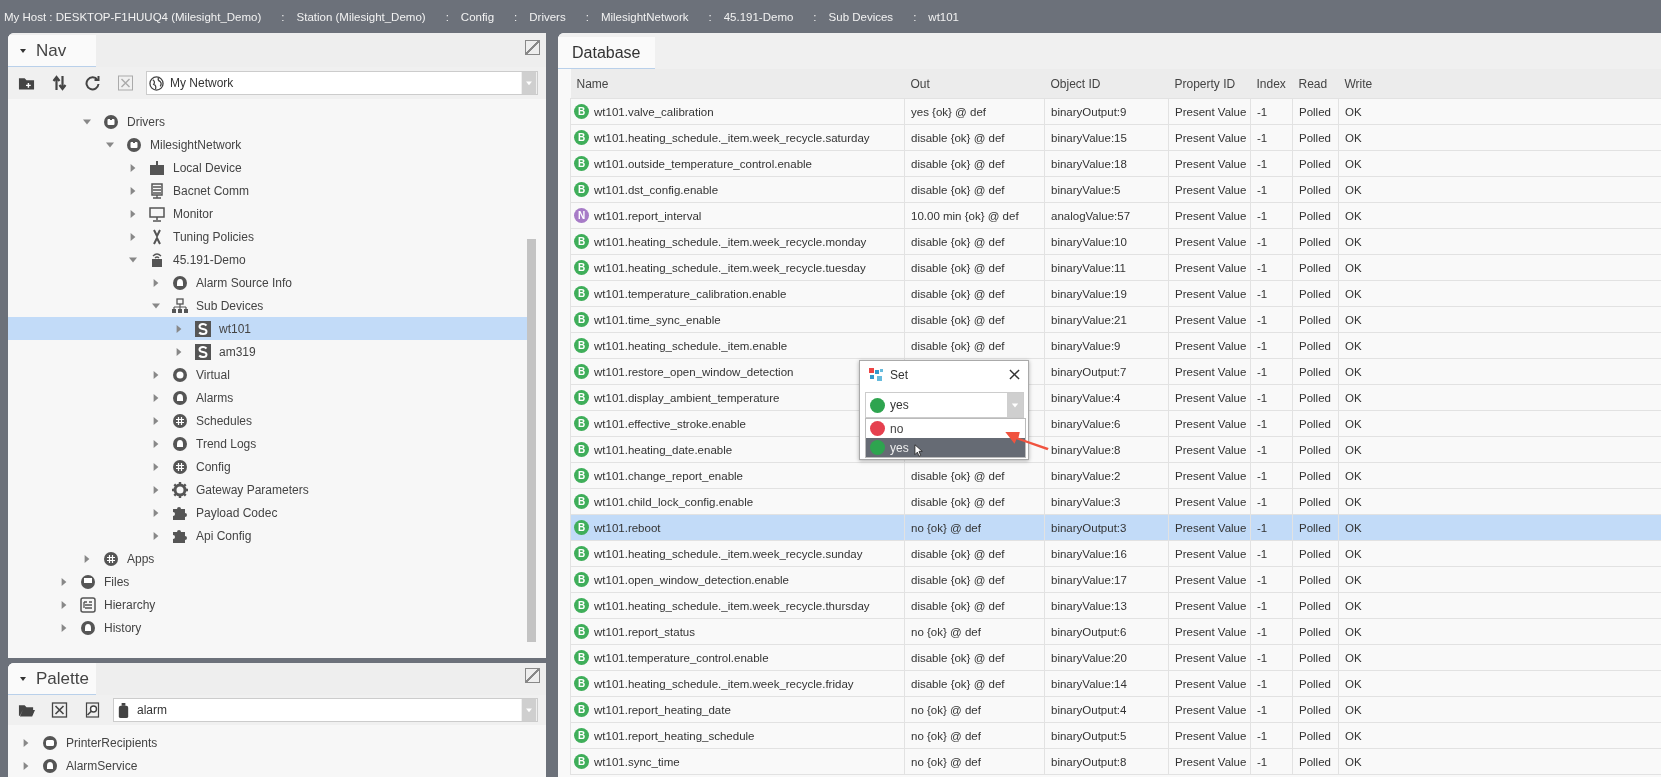  I want to click on table-row: B wt101.open_window_detection.enable disable {ok} @ def binaryValue:17 Present Value -1 Polled OK, so click(1115, 579).